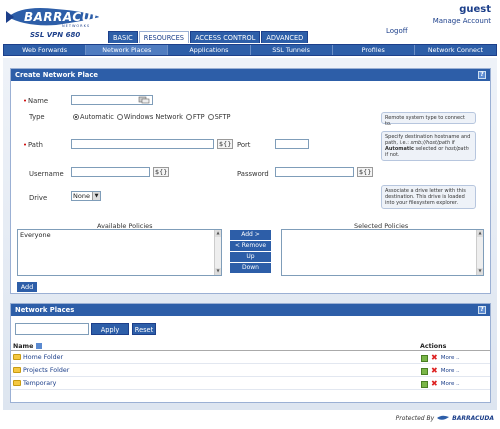  Describe the element at coordinates (27, 287) in the screenshot. I see `add-network-place-button: Add` at that location.